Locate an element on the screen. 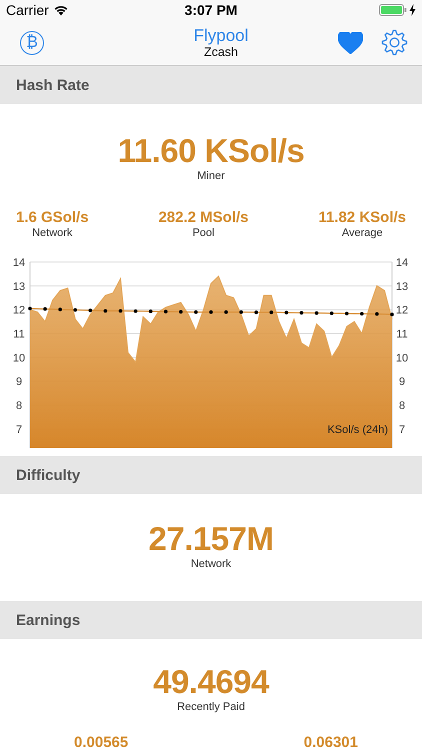  nav-subtitle: Zcash is located at coordinates (221, 52).